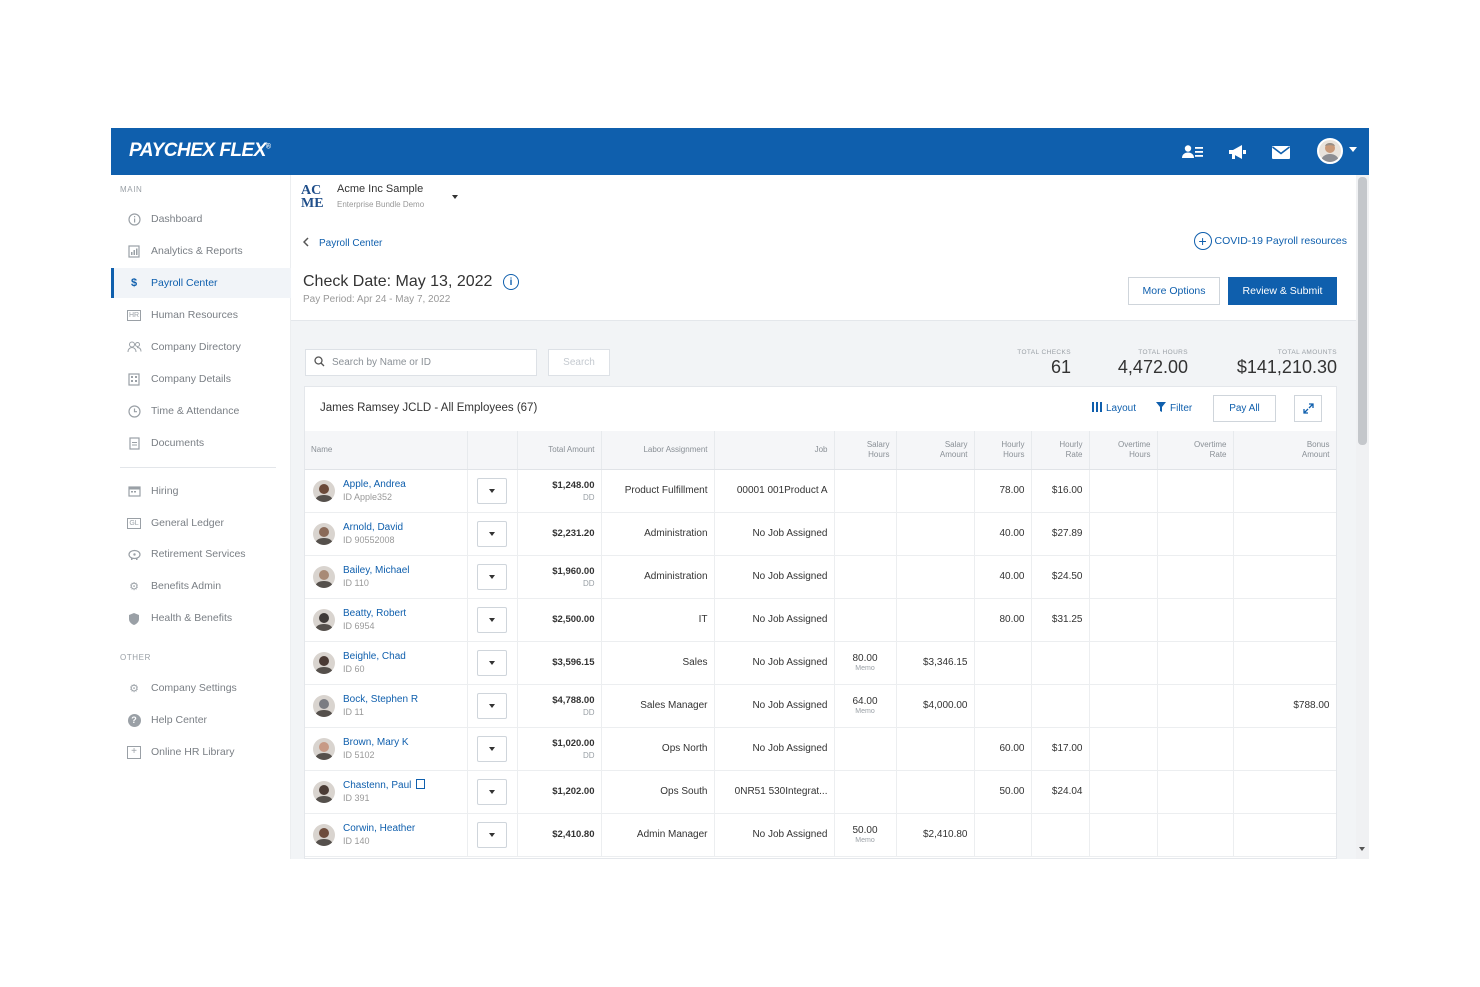 The image size is (1480, 987). Describe the element at coordinates (376, 570) in the screenshot. I see `employee-name-link: Bailey, Michael` at that location.